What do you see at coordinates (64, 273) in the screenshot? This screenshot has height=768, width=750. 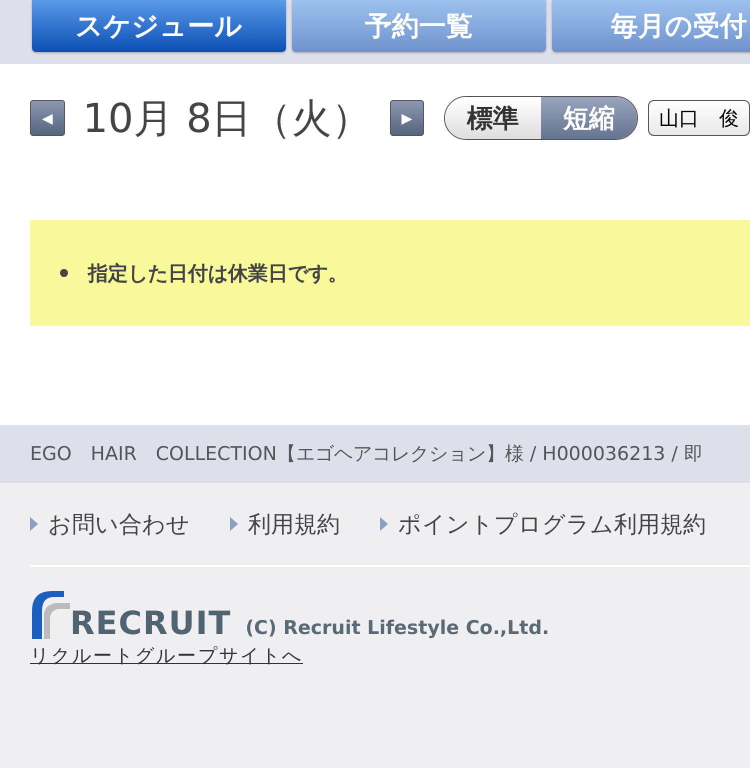 I see `bullet-icon` at bounding box center [64, 273].